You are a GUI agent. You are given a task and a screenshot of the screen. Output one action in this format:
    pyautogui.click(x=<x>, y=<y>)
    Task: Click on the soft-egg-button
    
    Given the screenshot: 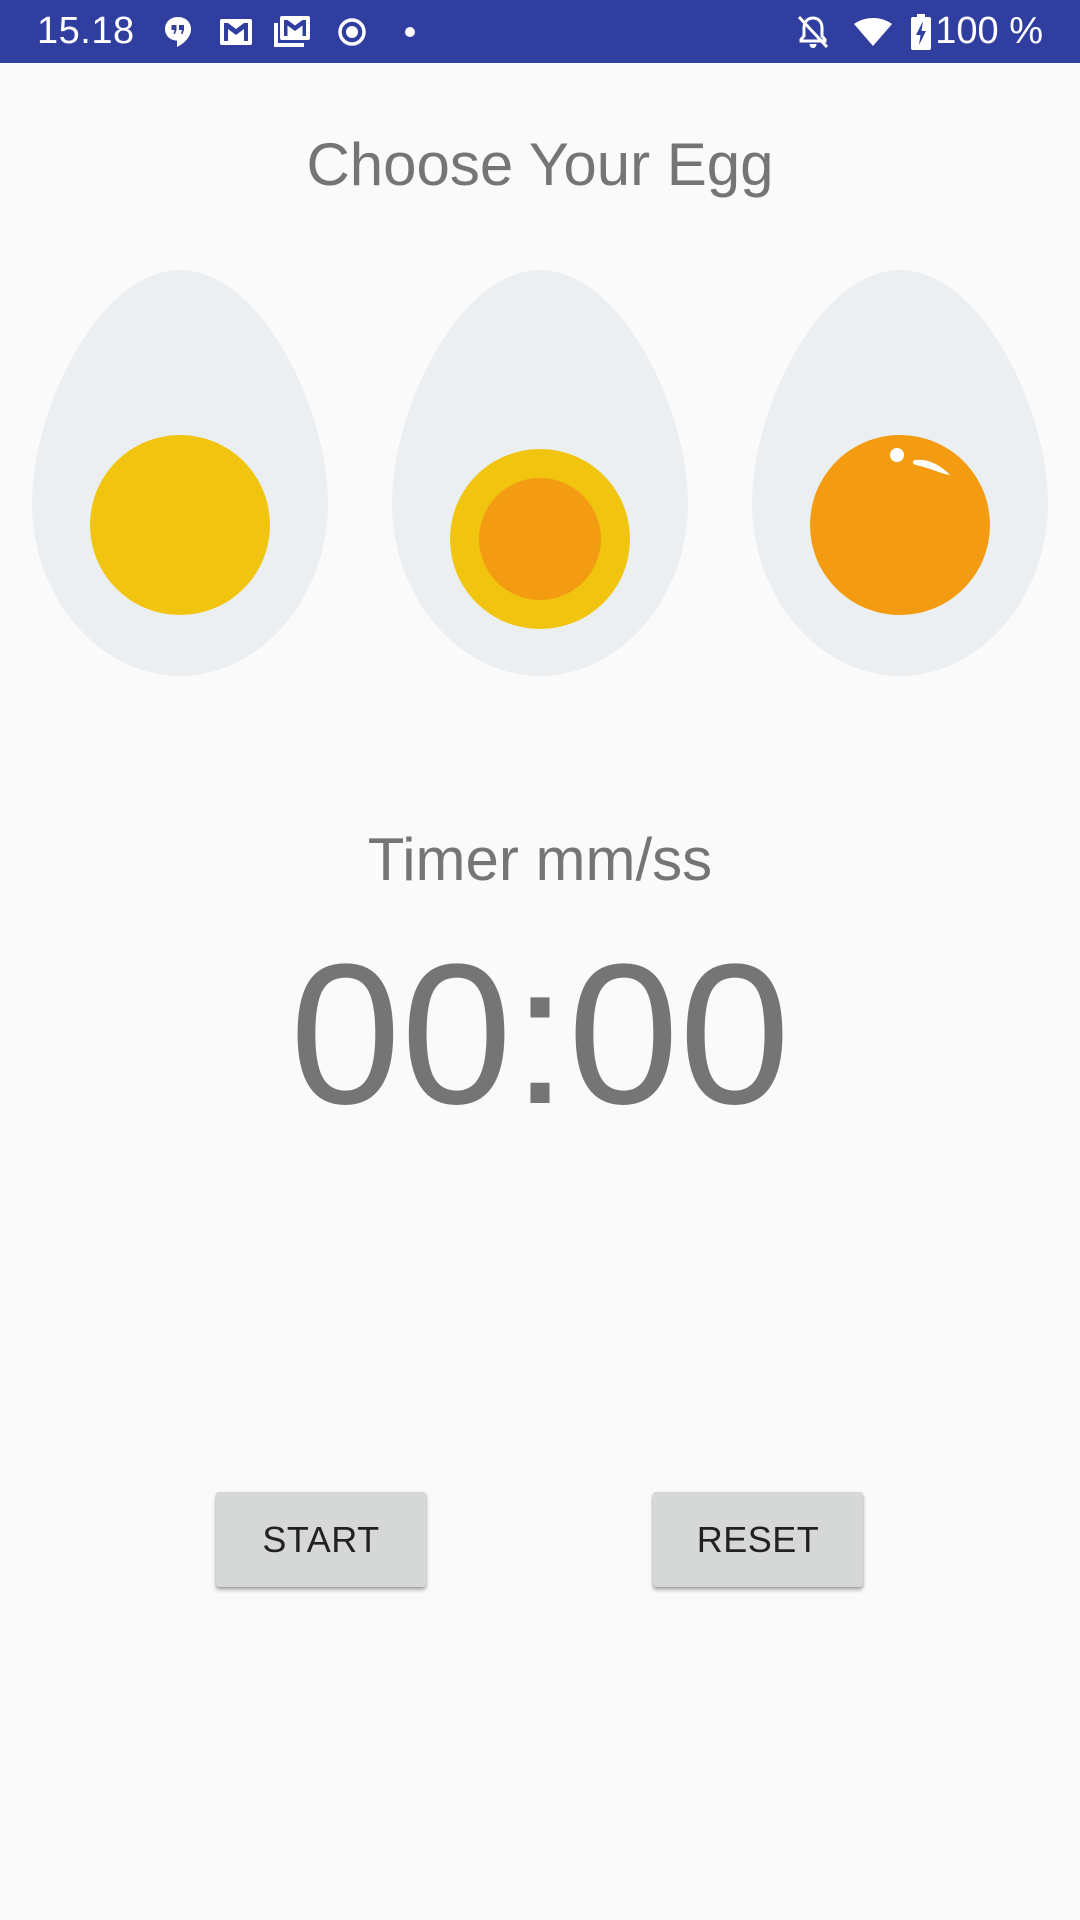 What is the action you would take?
    pyautogui.click(x=180, y=473)
    